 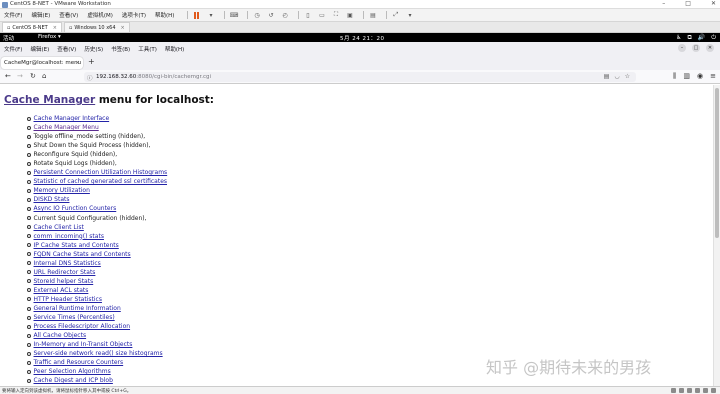 What do you see at coordinates (689, 38) in the screenshot?
I see `network-icon: ⧉` at bounding box center [689, 38].